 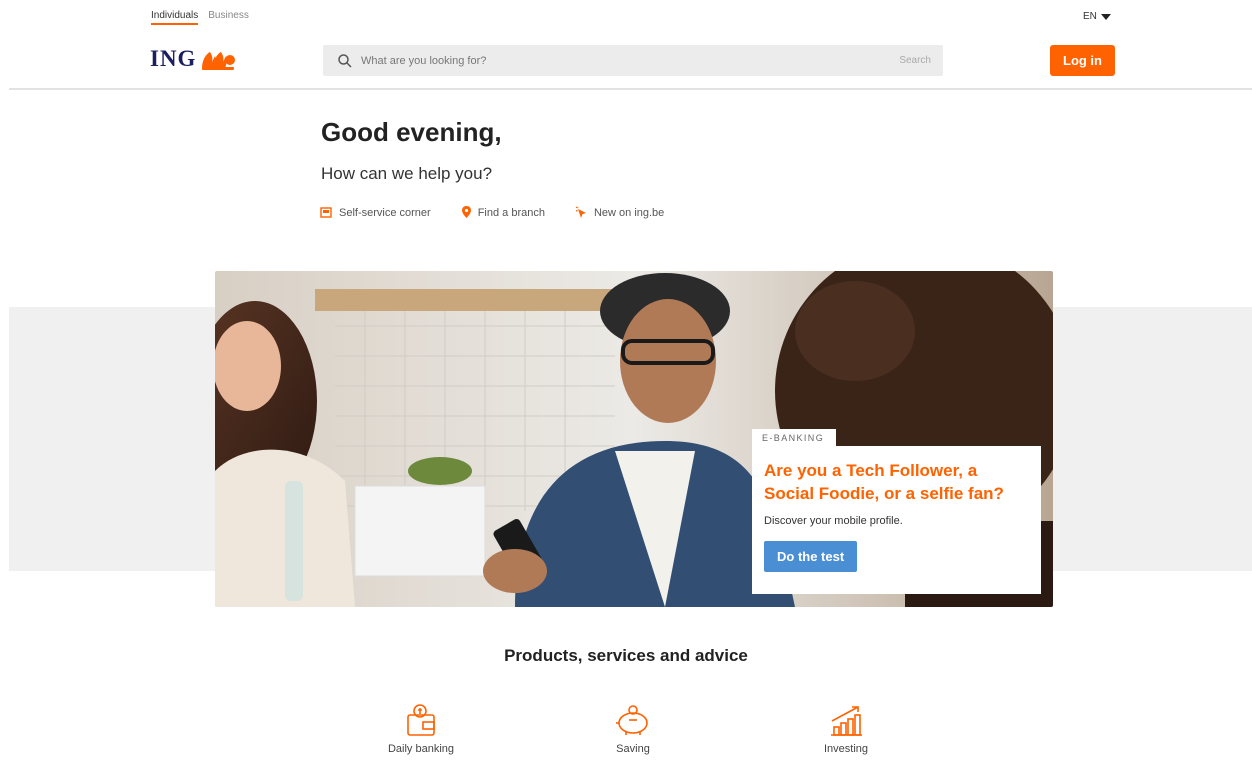 I want to click on product-label: Investing, so click(x=846, y=749).